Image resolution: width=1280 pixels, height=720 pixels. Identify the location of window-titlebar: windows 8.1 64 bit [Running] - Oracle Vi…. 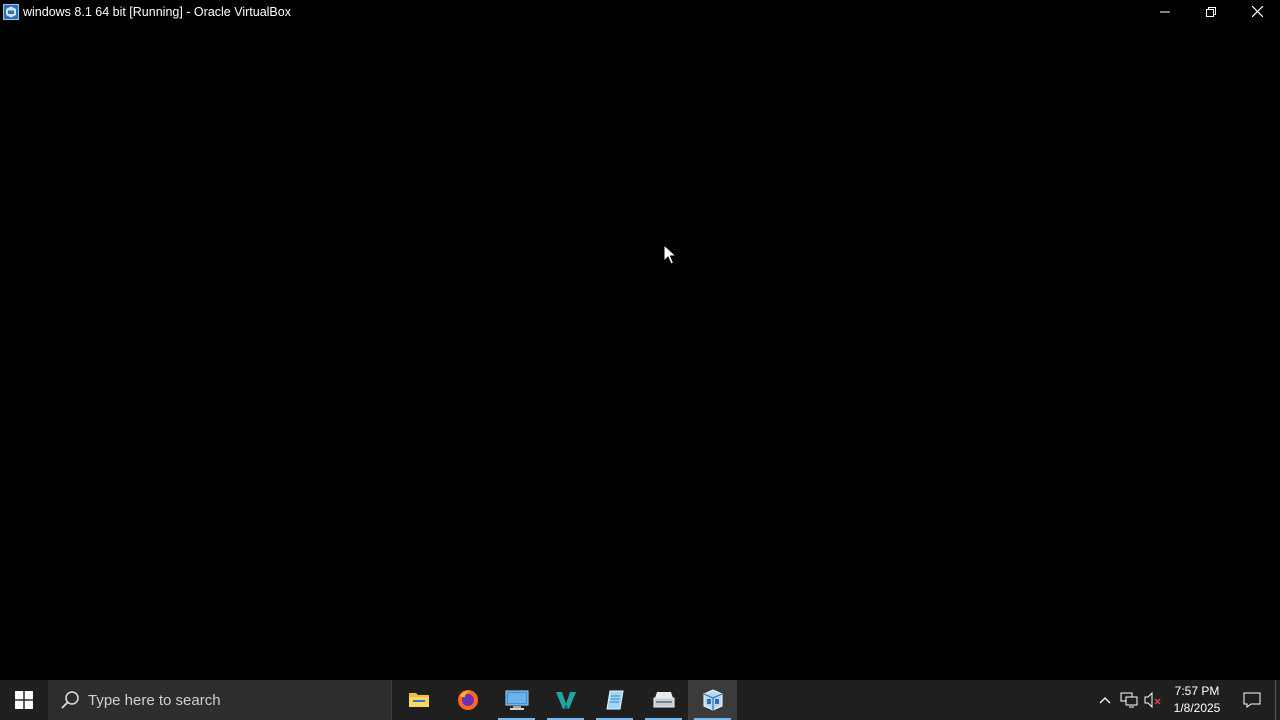
(640, 11).